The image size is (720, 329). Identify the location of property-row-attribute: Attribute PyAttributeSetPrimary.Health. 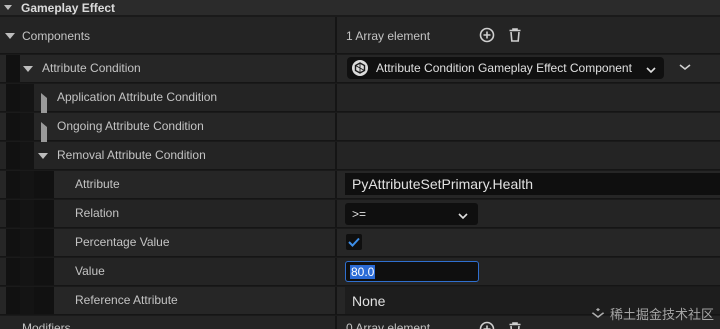
(360, 185).